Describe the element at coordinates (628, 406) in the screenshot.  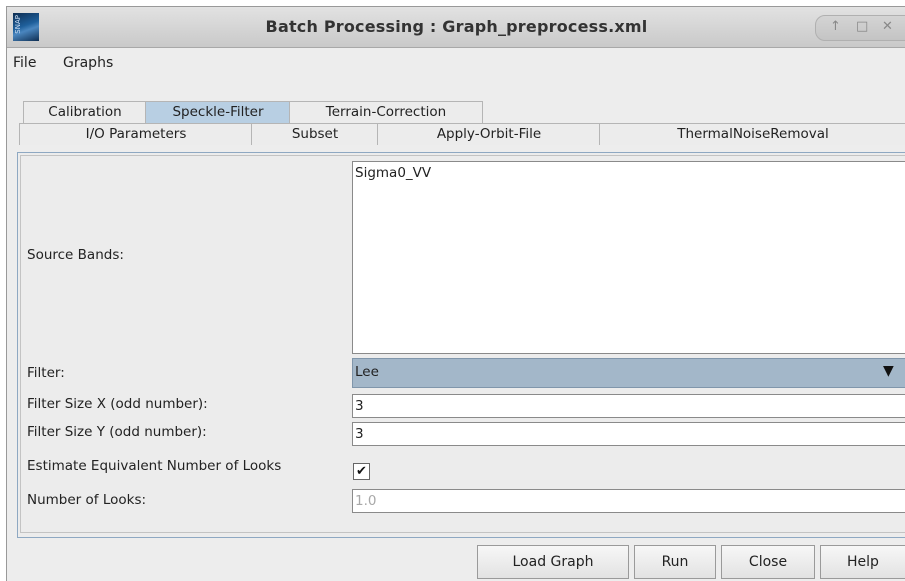
I see `filter-size-x-input: 3` at that location.